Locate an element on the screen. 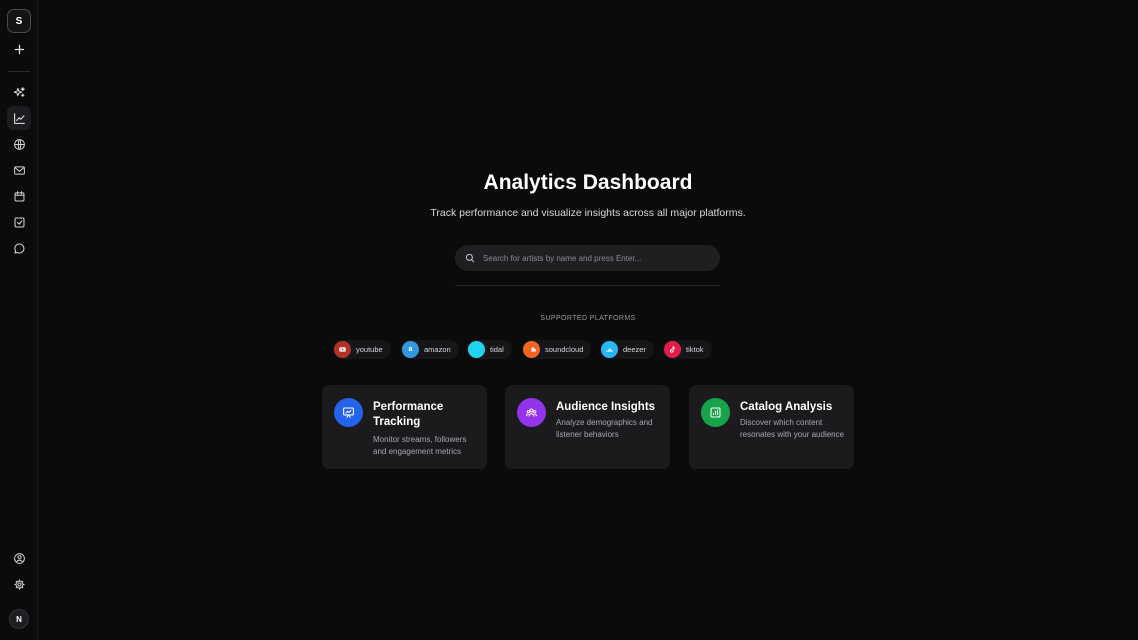  sidebar-item-analytics is located at coordinates (19, 118).